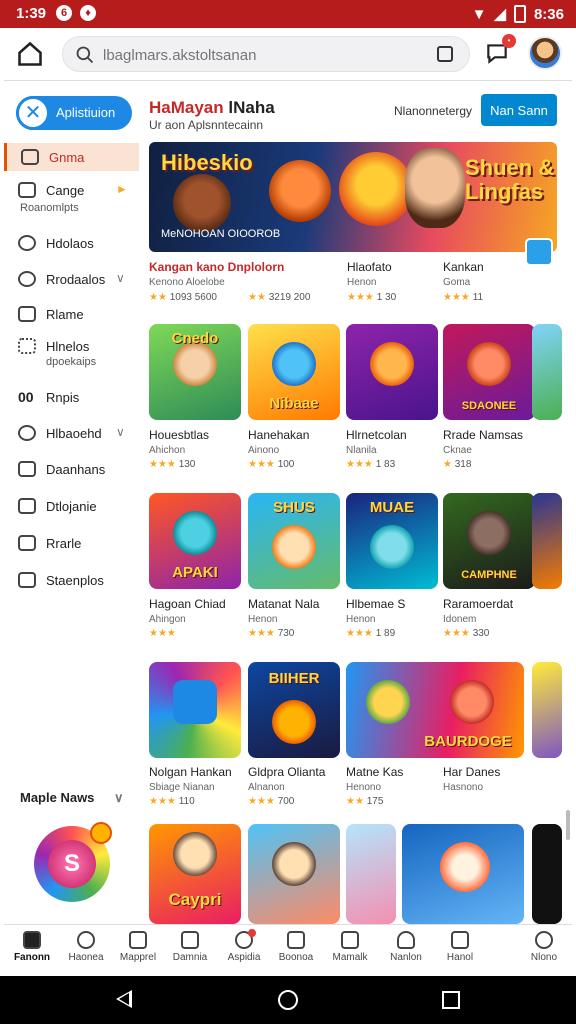  I want to click on bottom-nav-gift: Aspidia, so click(244, 946).